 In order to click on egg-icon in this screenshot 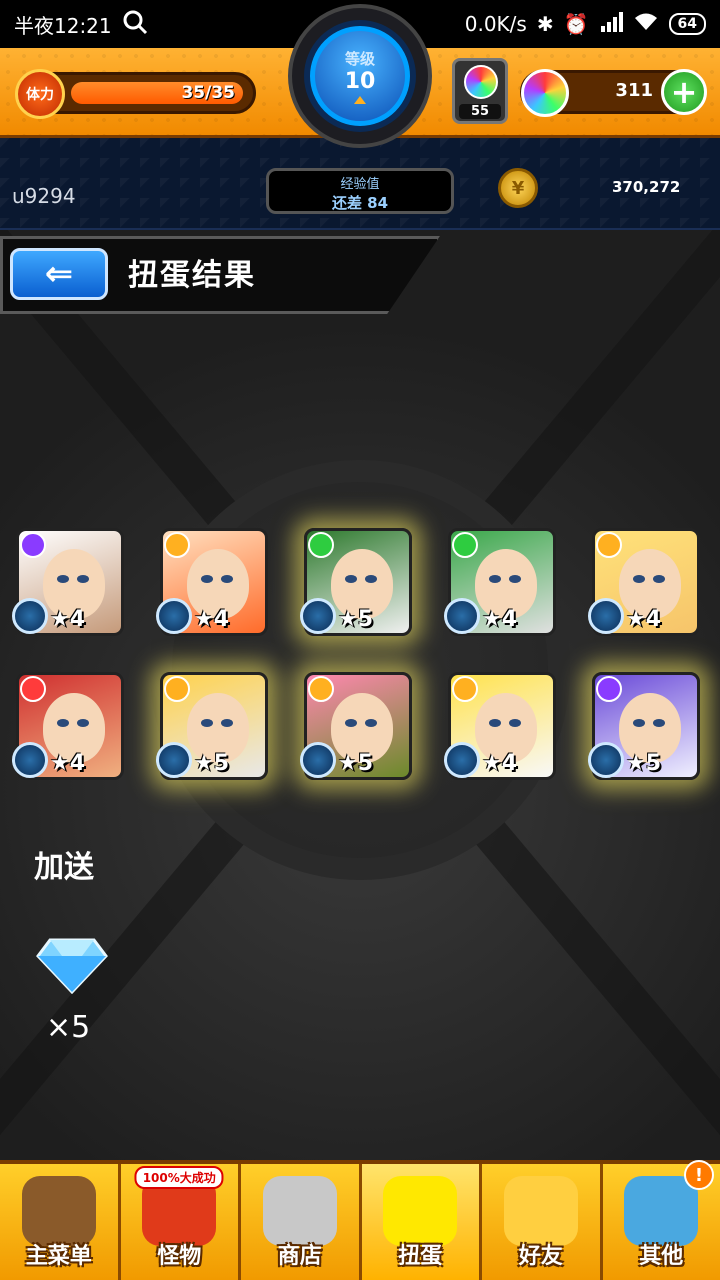, I will do `click(420, 1211)`.